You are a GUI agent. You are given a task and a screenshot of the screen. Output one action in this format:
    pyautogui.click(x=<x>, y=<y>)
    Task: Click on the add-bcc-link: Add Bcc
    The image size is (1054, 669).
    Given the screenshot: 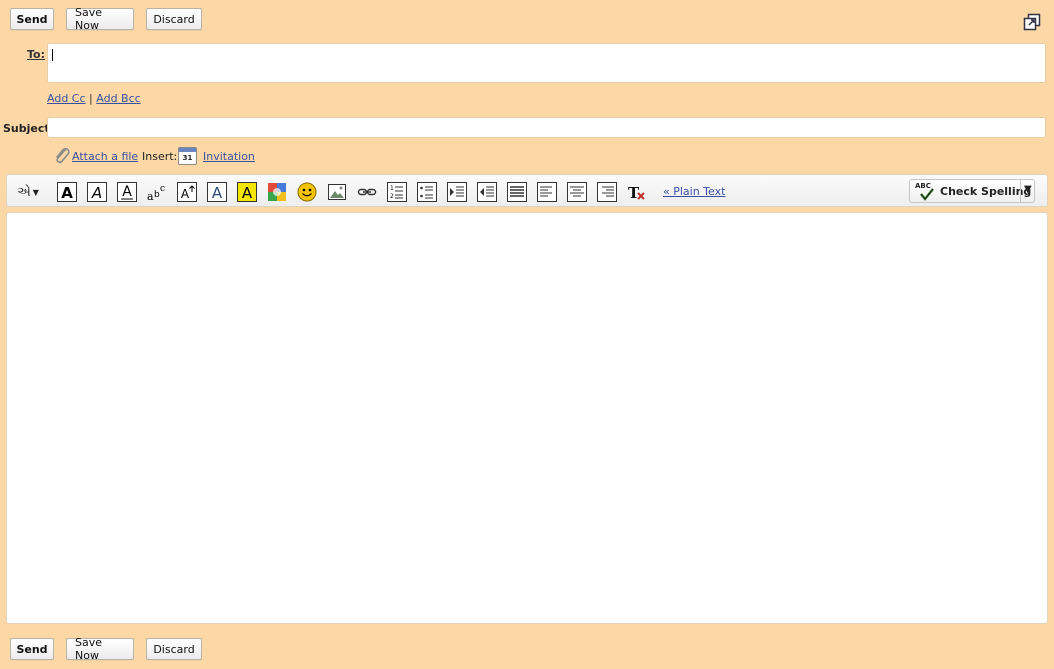 What is the action you would take?
    pyautogui.click(x=118, y=98)
    